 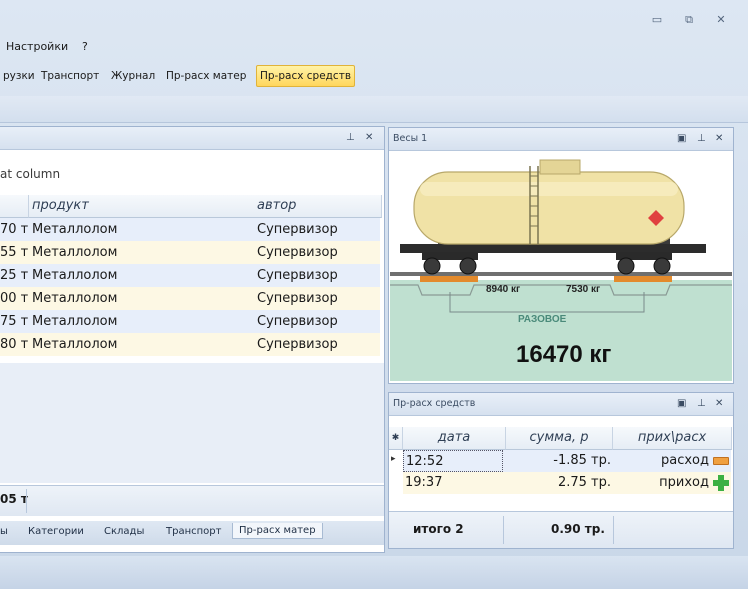 I want to click on rail, so click(x=561, y=274).